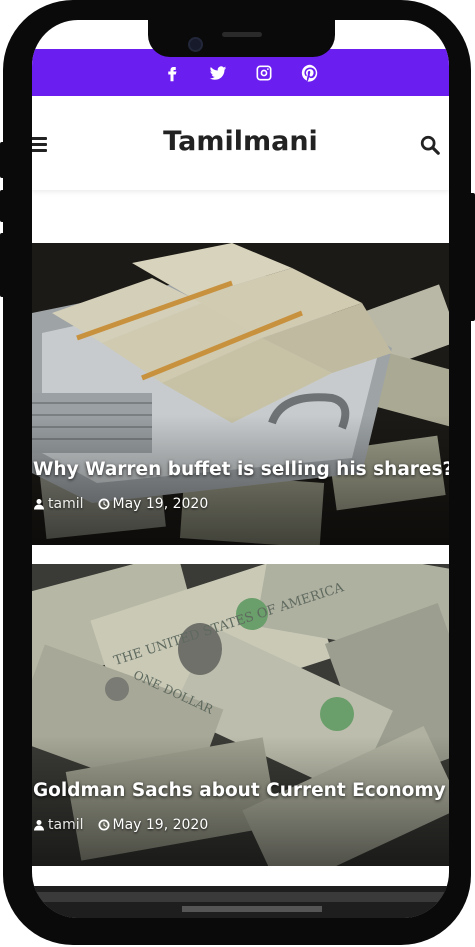  I want to click on post-card, so click(240, 902).